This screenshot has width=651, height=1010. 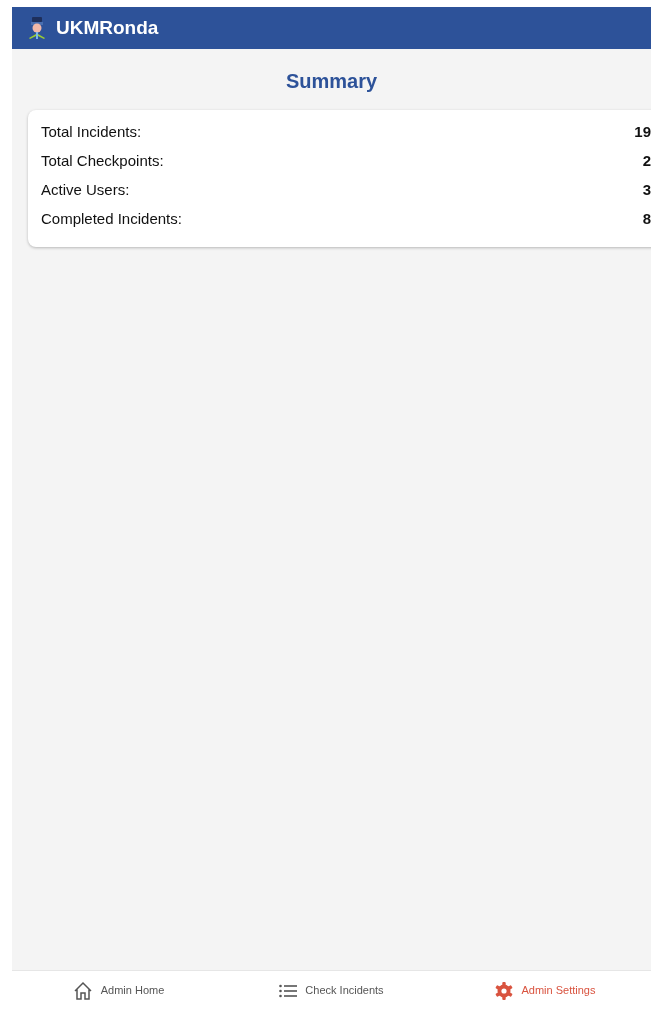 What do you see at coordinates (331, 990) in the screenshot?
I see `nav-tab: Check Incidents` at bounding box center [331, 990].